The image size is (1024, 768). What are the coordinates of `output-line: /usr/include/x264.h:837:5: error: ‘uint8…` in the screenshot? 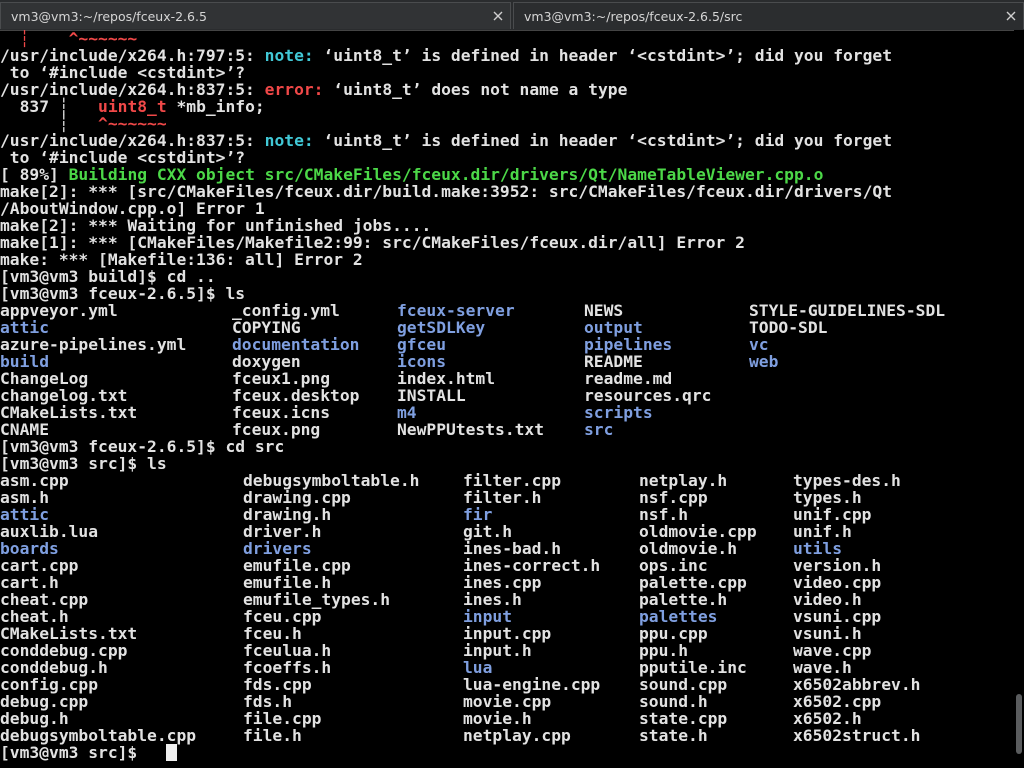 It's located at (313, 89).